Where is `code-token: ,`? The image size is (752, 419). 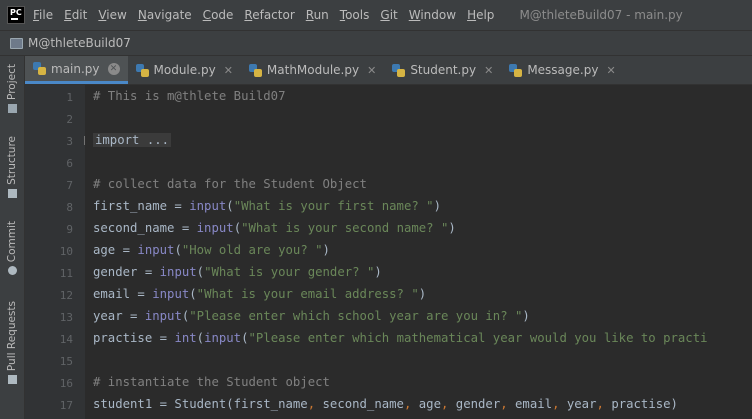
code-token: , is located at coordinates (559, 404).